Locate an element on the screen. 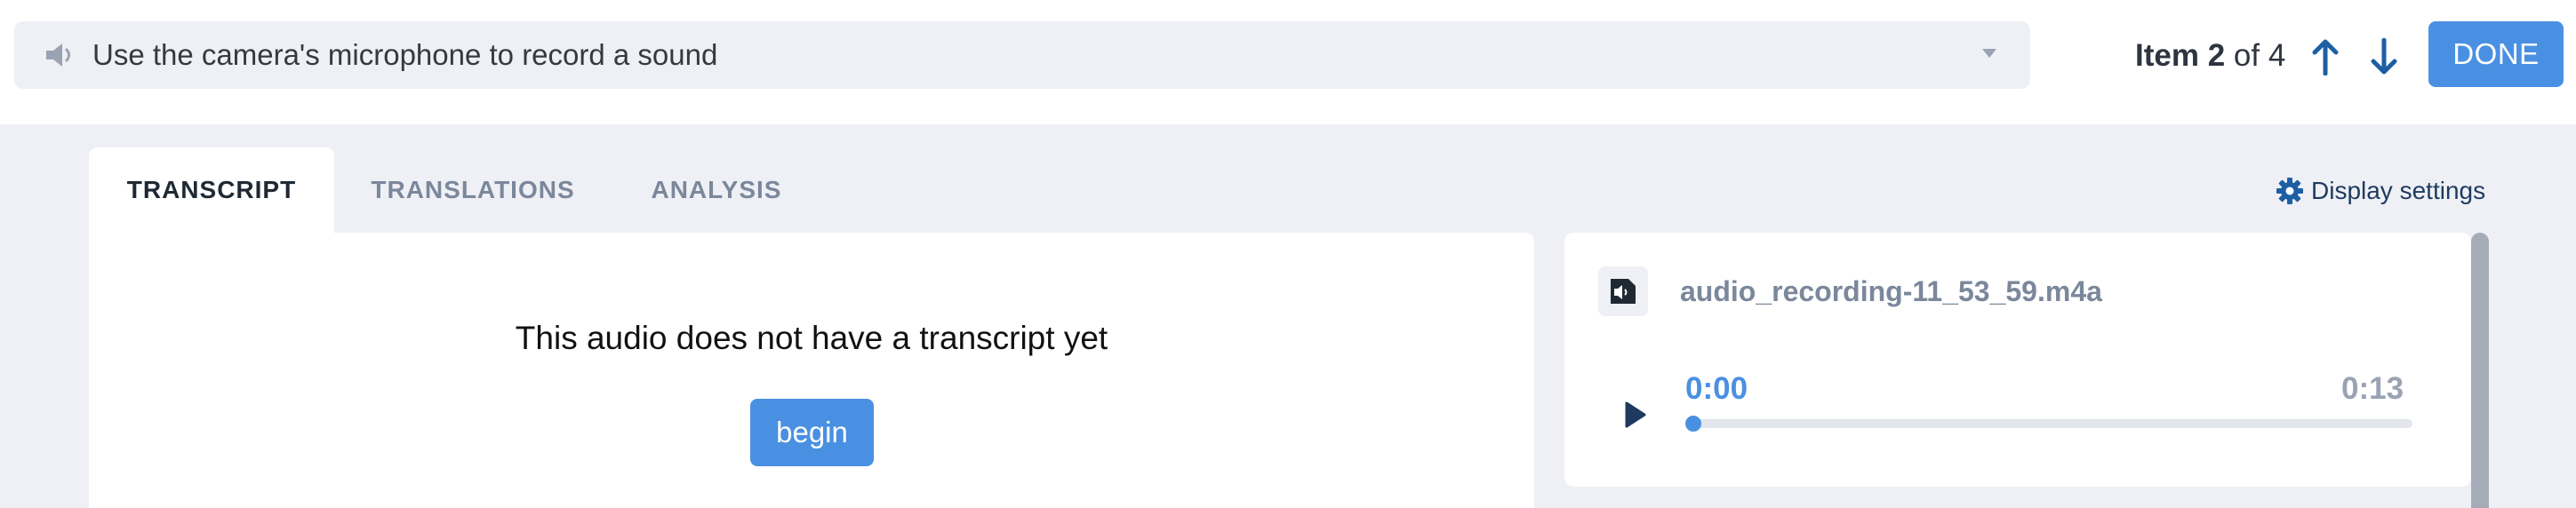 This screenshot has height=508, width=2576. done-button: DONE is located at coordinates (2496, 54).